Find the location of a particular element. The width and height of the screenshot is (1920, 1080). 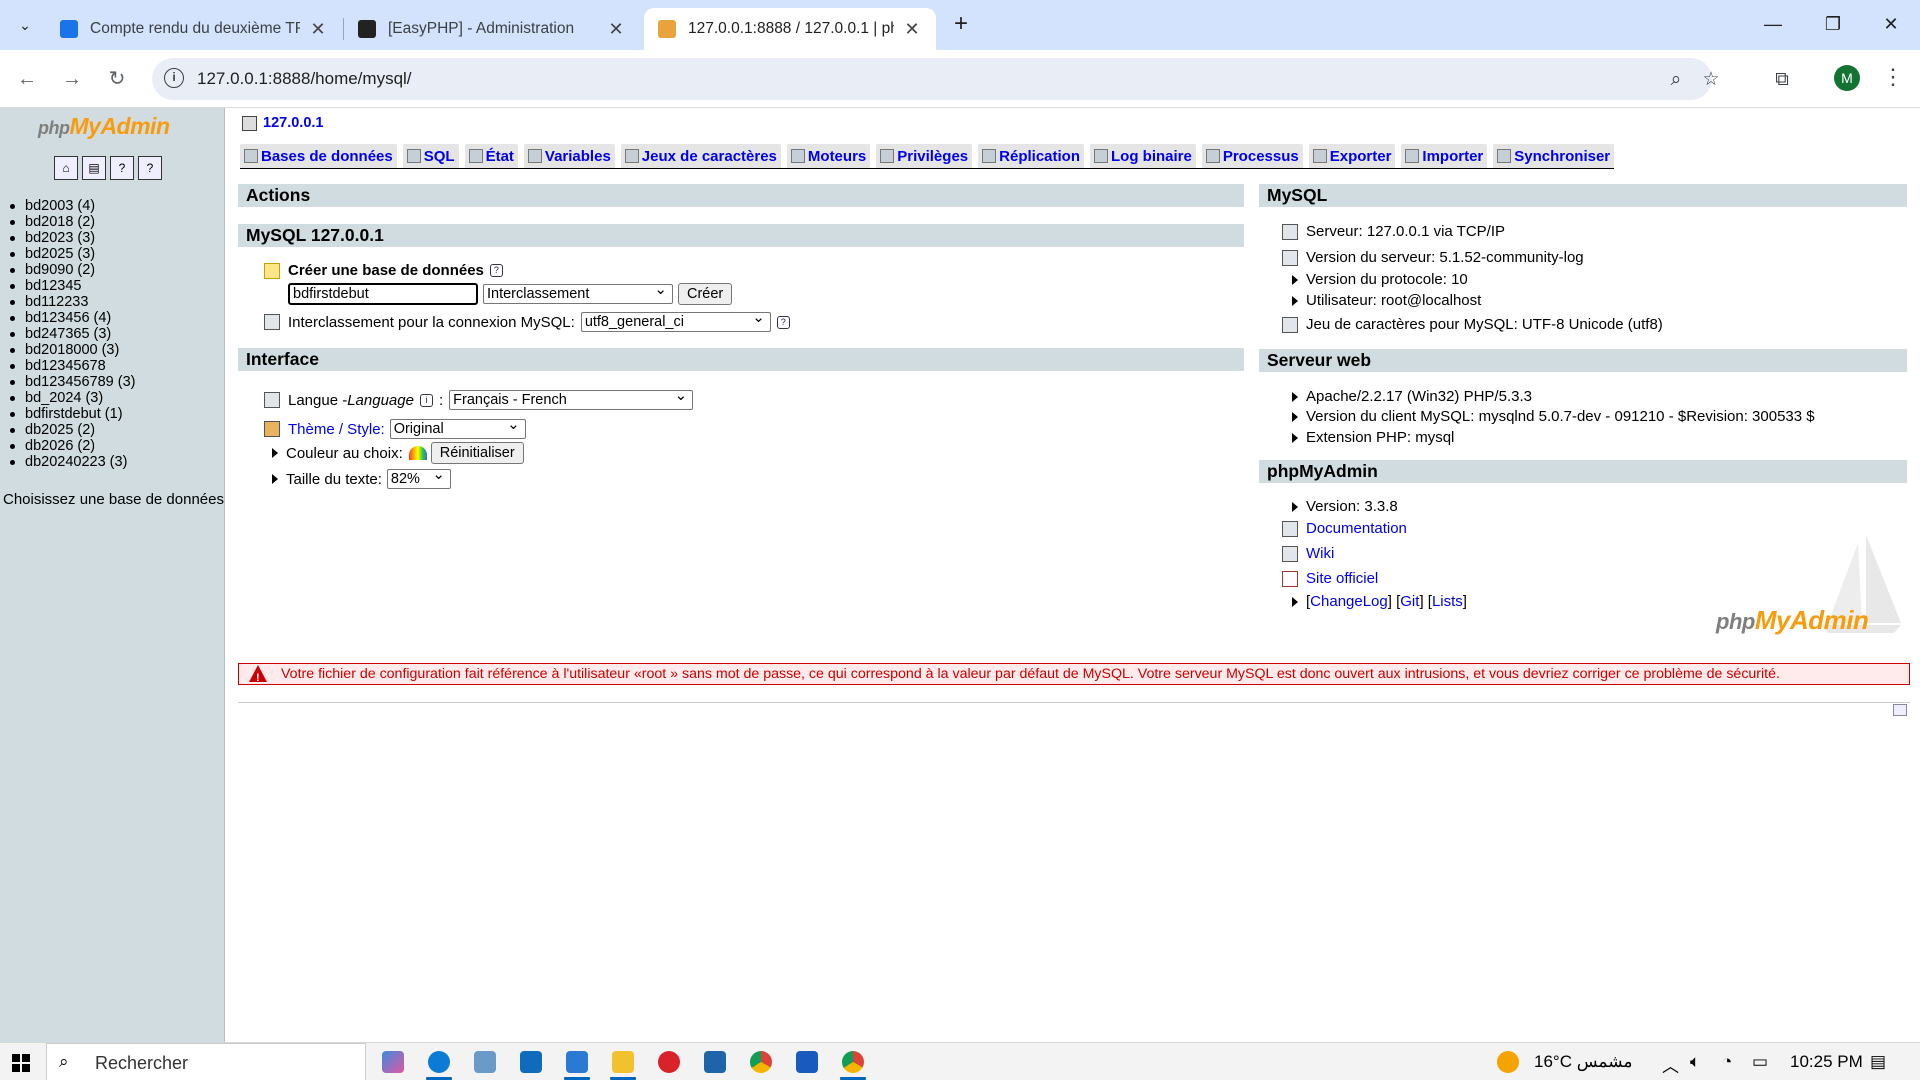

battery-icon: ▭ is located at coordinates (1760, 1062).